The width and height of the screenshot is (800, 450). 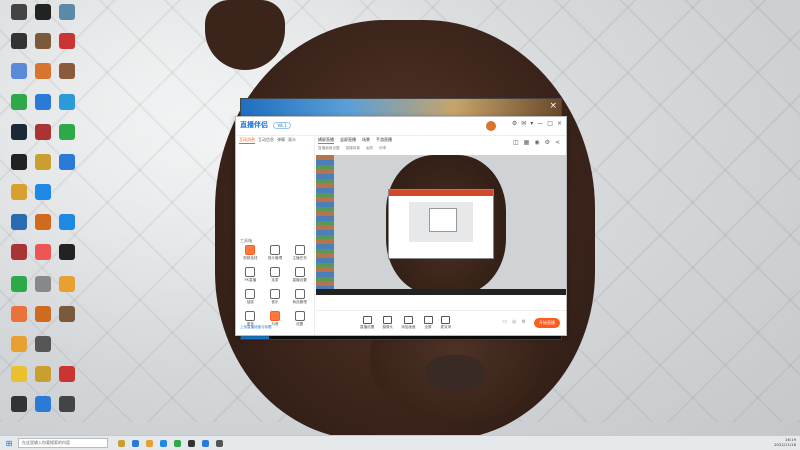 I want to click on tab-danmaku: 弹幕, so click(x=281, y=140).